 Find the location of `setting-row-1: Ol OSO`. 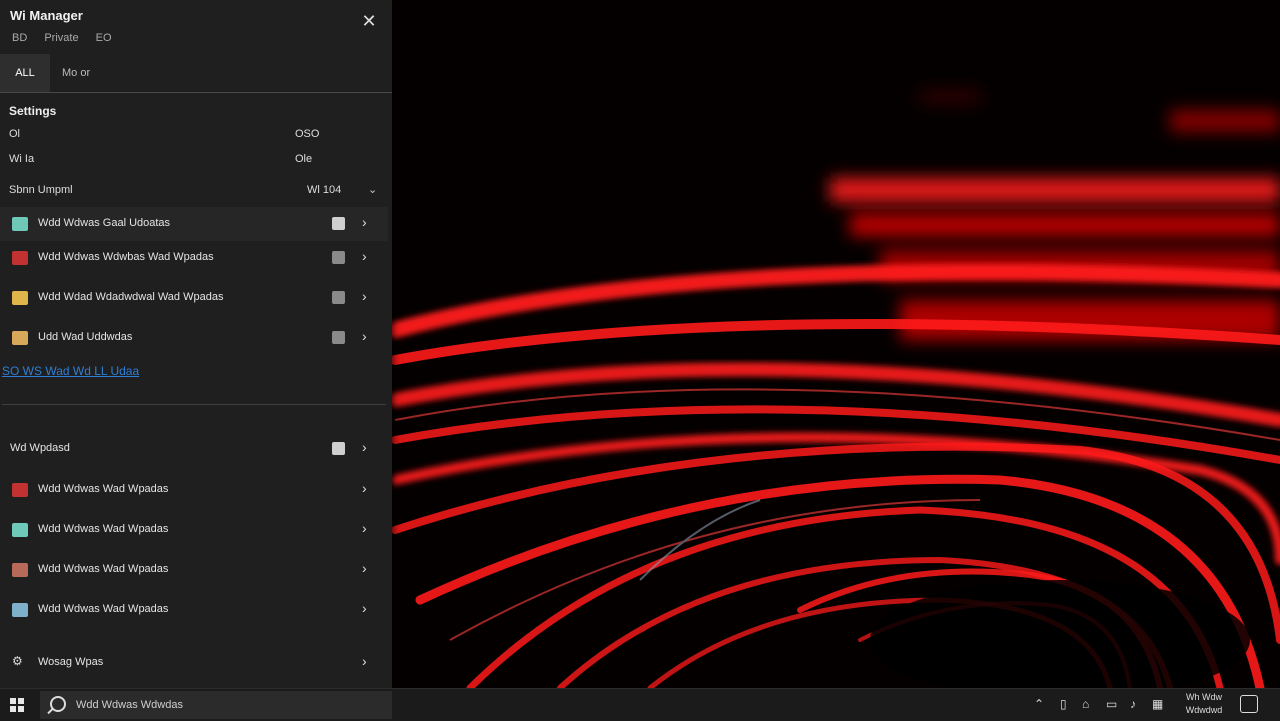

setting-row-1: Ol OSO is located at coordinates (164, 136).